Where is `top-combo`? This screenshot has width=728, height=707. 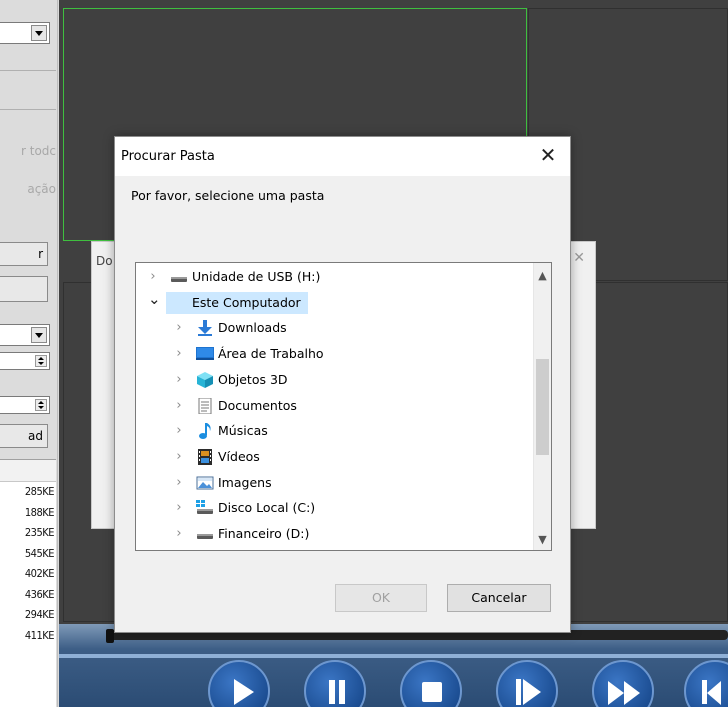
top-combo is located at coordinates (25, 33).